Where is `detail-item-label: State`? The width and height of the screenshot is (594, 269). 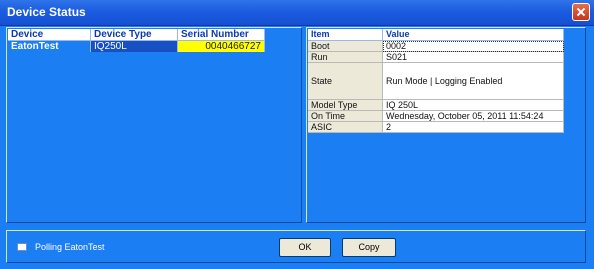
detail-item-label: State is located at coordinates (345, 81).